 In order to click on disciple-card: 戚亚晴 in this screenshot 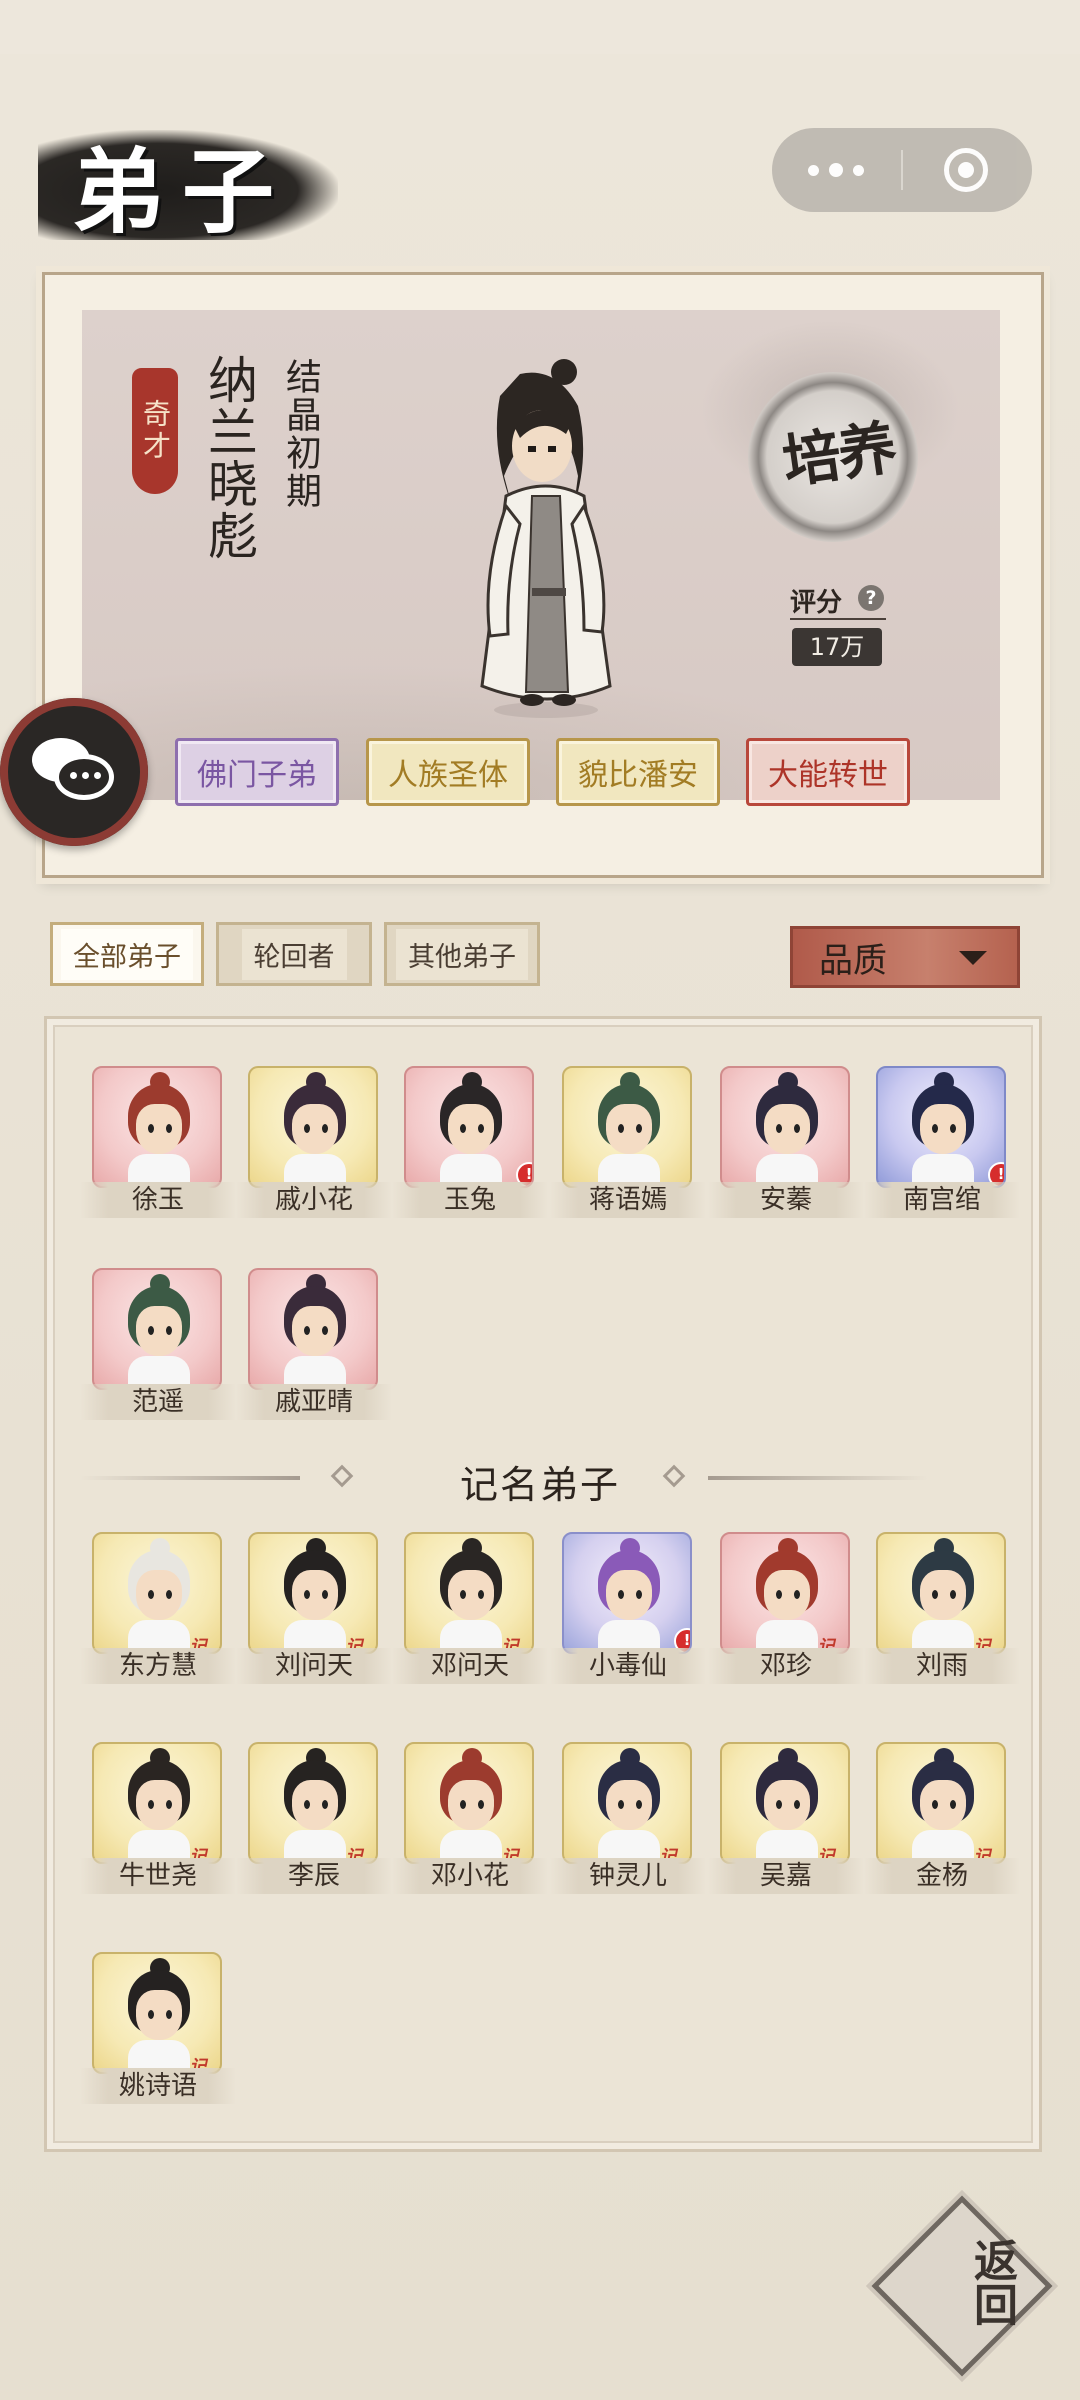, I will do `click(314, 1344)`.